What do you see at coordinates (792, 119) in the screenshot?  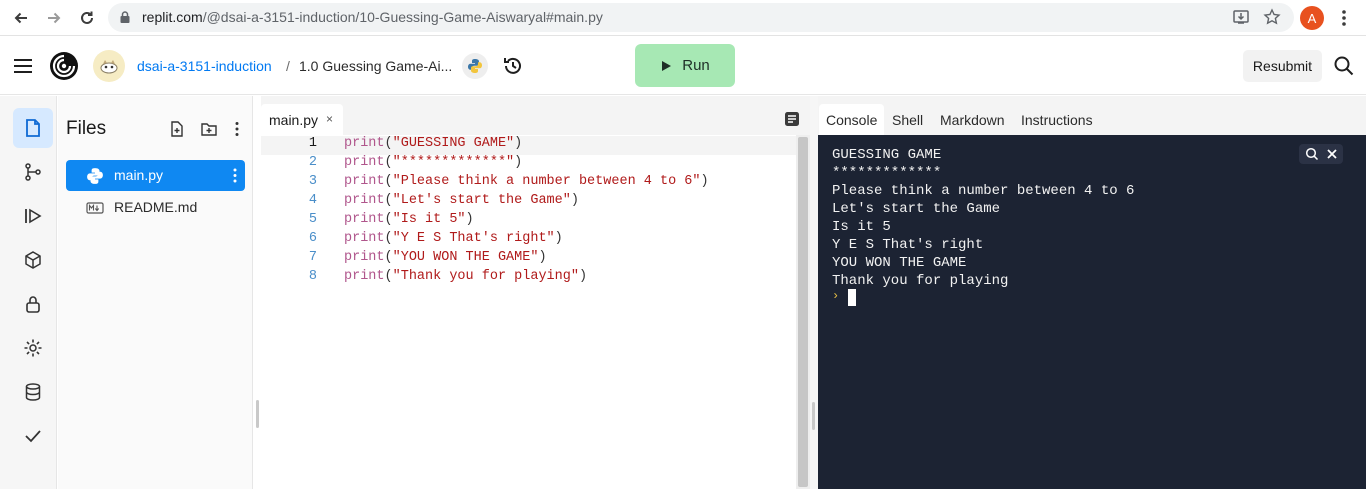 I see `editor-options-icon` at bounding box center [792, 119].